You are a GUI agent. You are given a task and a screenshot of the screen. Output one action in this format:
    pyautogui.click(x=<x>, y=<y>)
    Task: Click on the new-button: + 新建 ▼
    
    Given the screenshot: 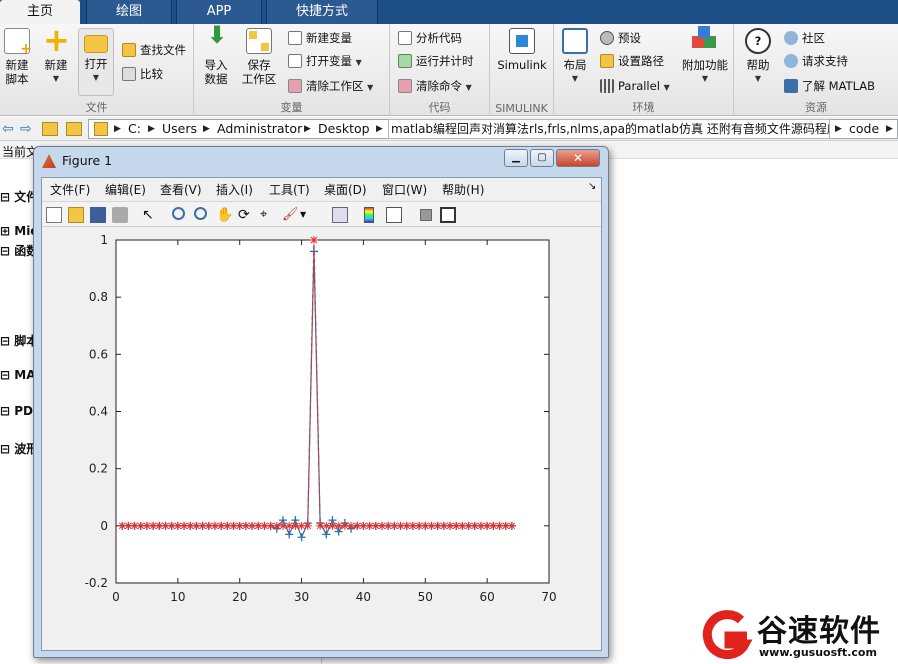 What is the action you would take?
    pyautogui.click(x=56, y=55)
    